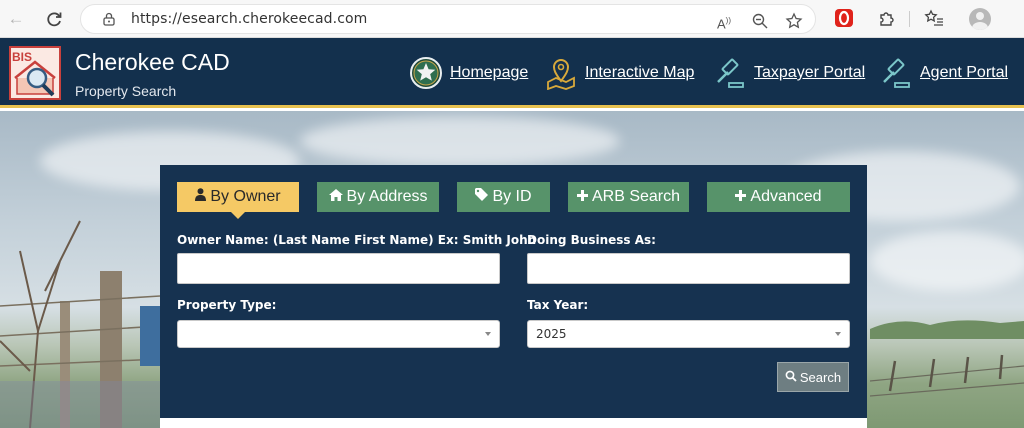 The height and width of the screenshot is (428, 1024). Describe the element at coordinates (426, 73) in the screenshot. I see `texas-star-icon` at that location.